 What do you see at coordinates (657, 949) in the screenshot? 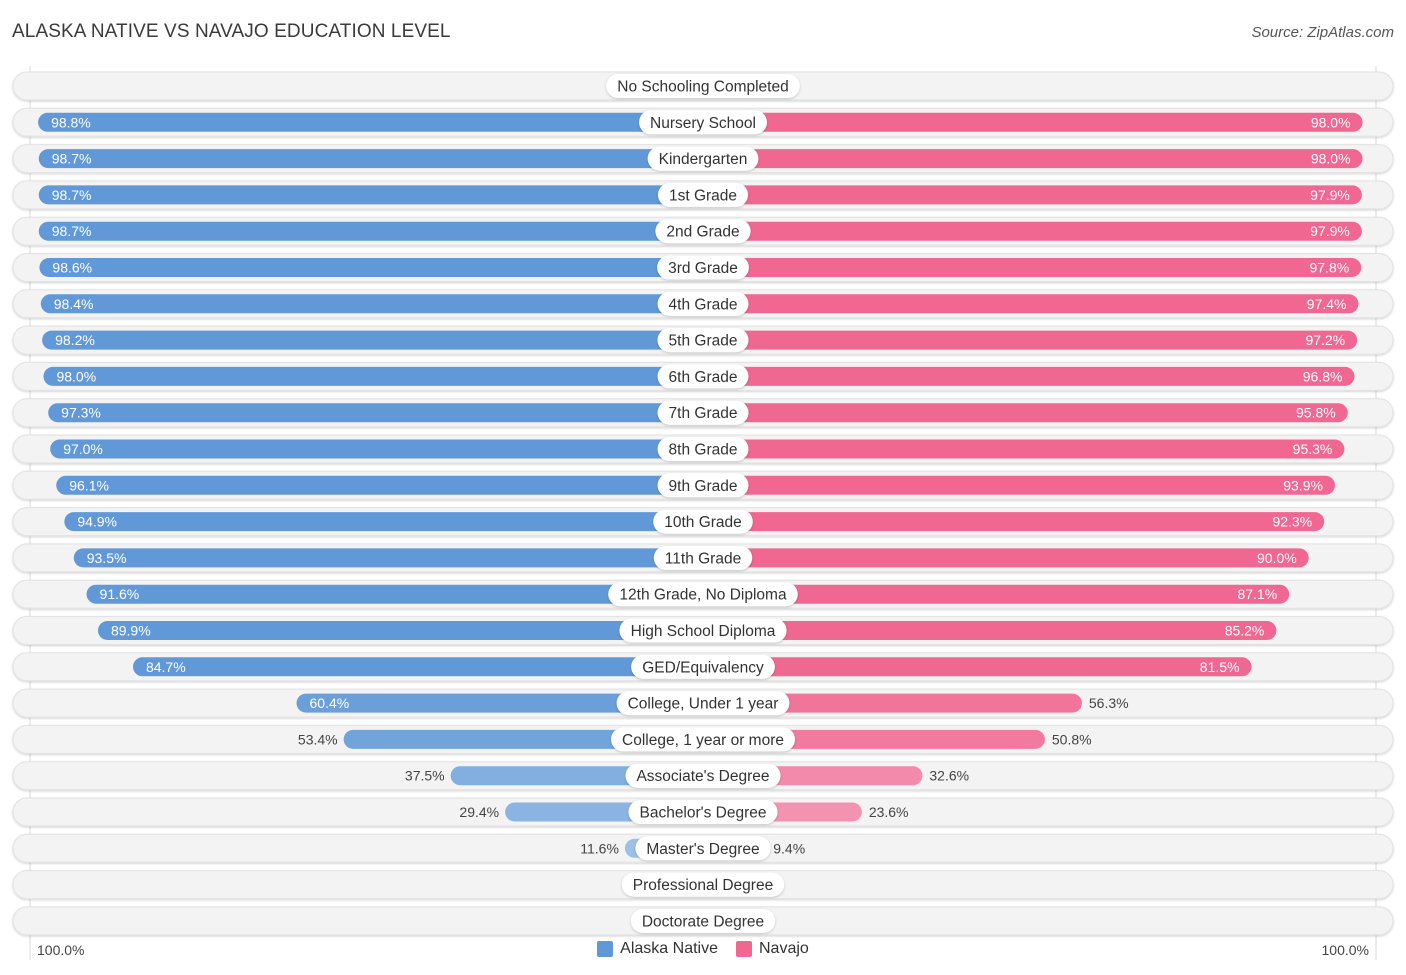
I see `legend-item-alaska-native: Alaska Native` at bounding box center [657, 949].